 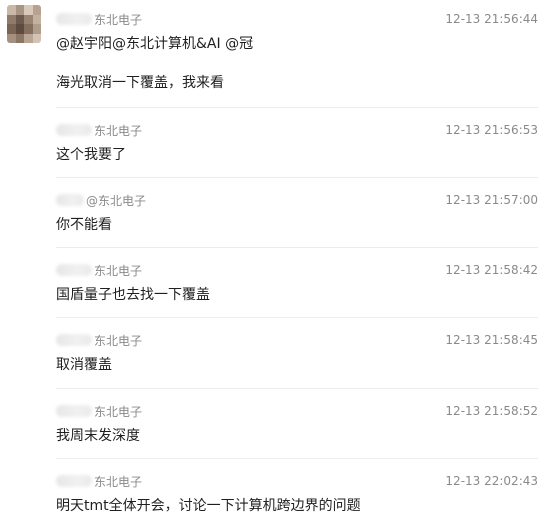 I want to click on message-item: 东北电子 12-13 21:56:53 这个我要了, so click(x=275, y=144).